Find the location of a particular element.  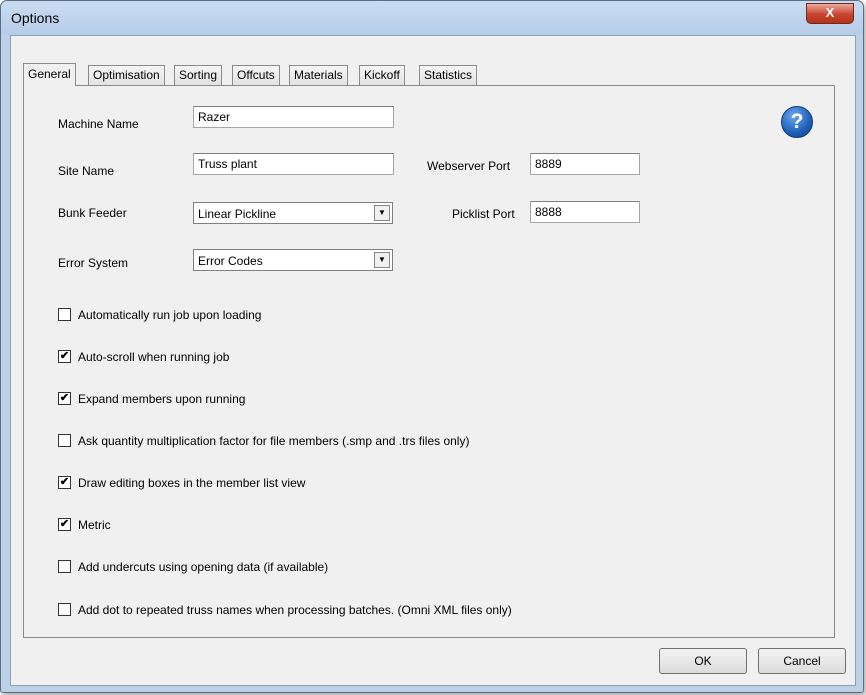

close-icon: X is located at coordinates (830, 12).